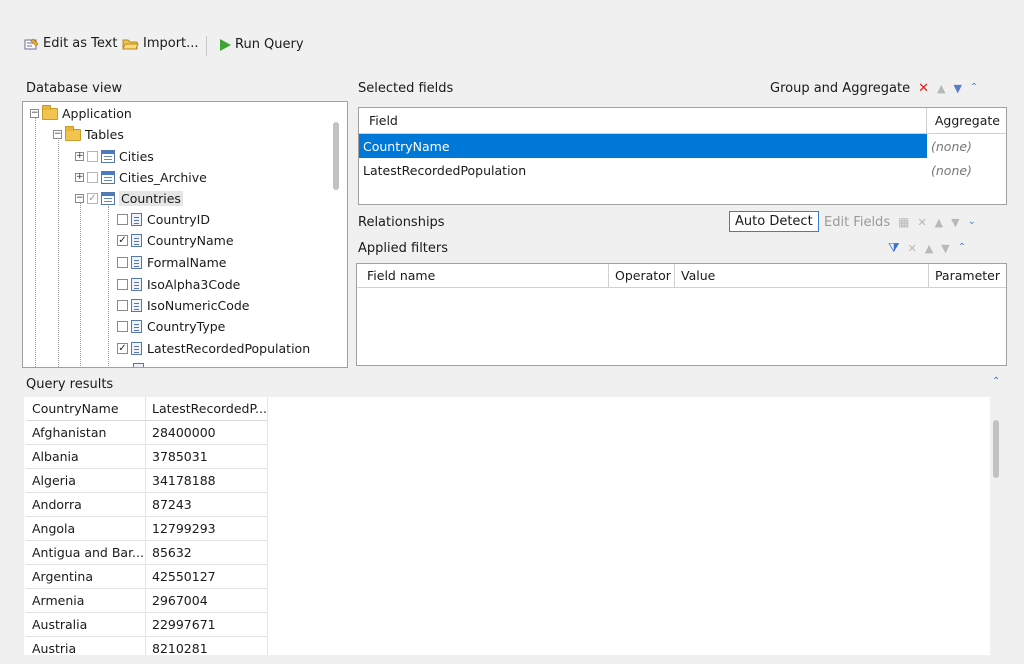 Image resolution: width=1024 pixels, height=664 pixels. What do you see at coordinates (88, 134) in the screenshot?
I see `tree-node-tables: − Tables` at bounding box center [88, 134].